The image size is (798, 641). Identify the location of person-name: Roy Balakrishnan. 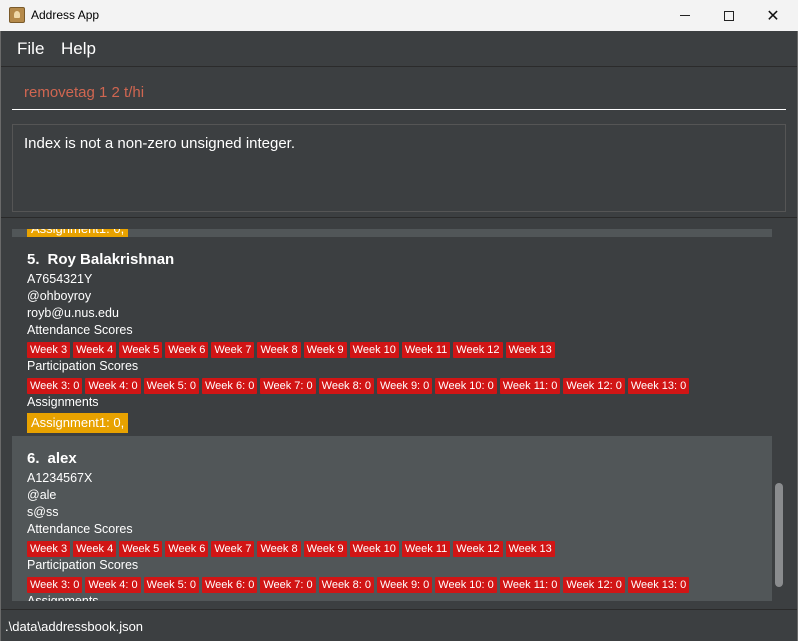
(111, 259).